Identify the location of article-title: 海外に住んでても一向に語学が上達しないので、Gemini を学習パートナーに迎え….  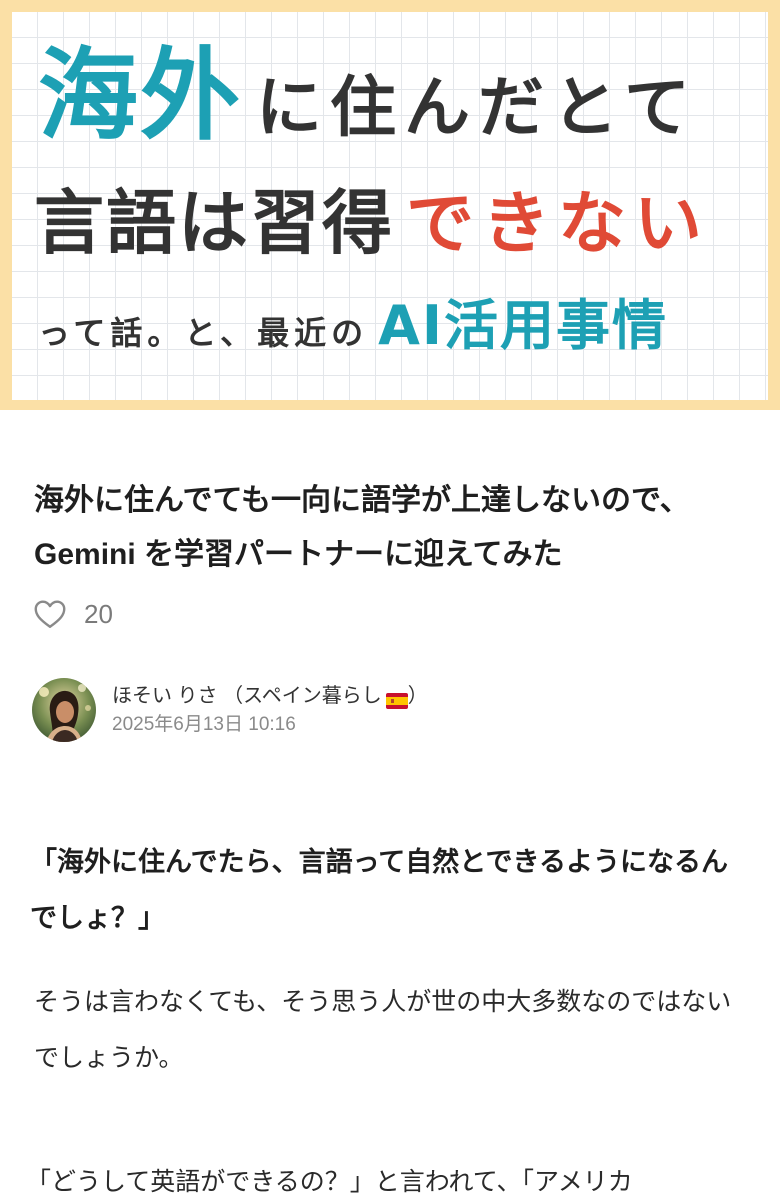
(362, 527).